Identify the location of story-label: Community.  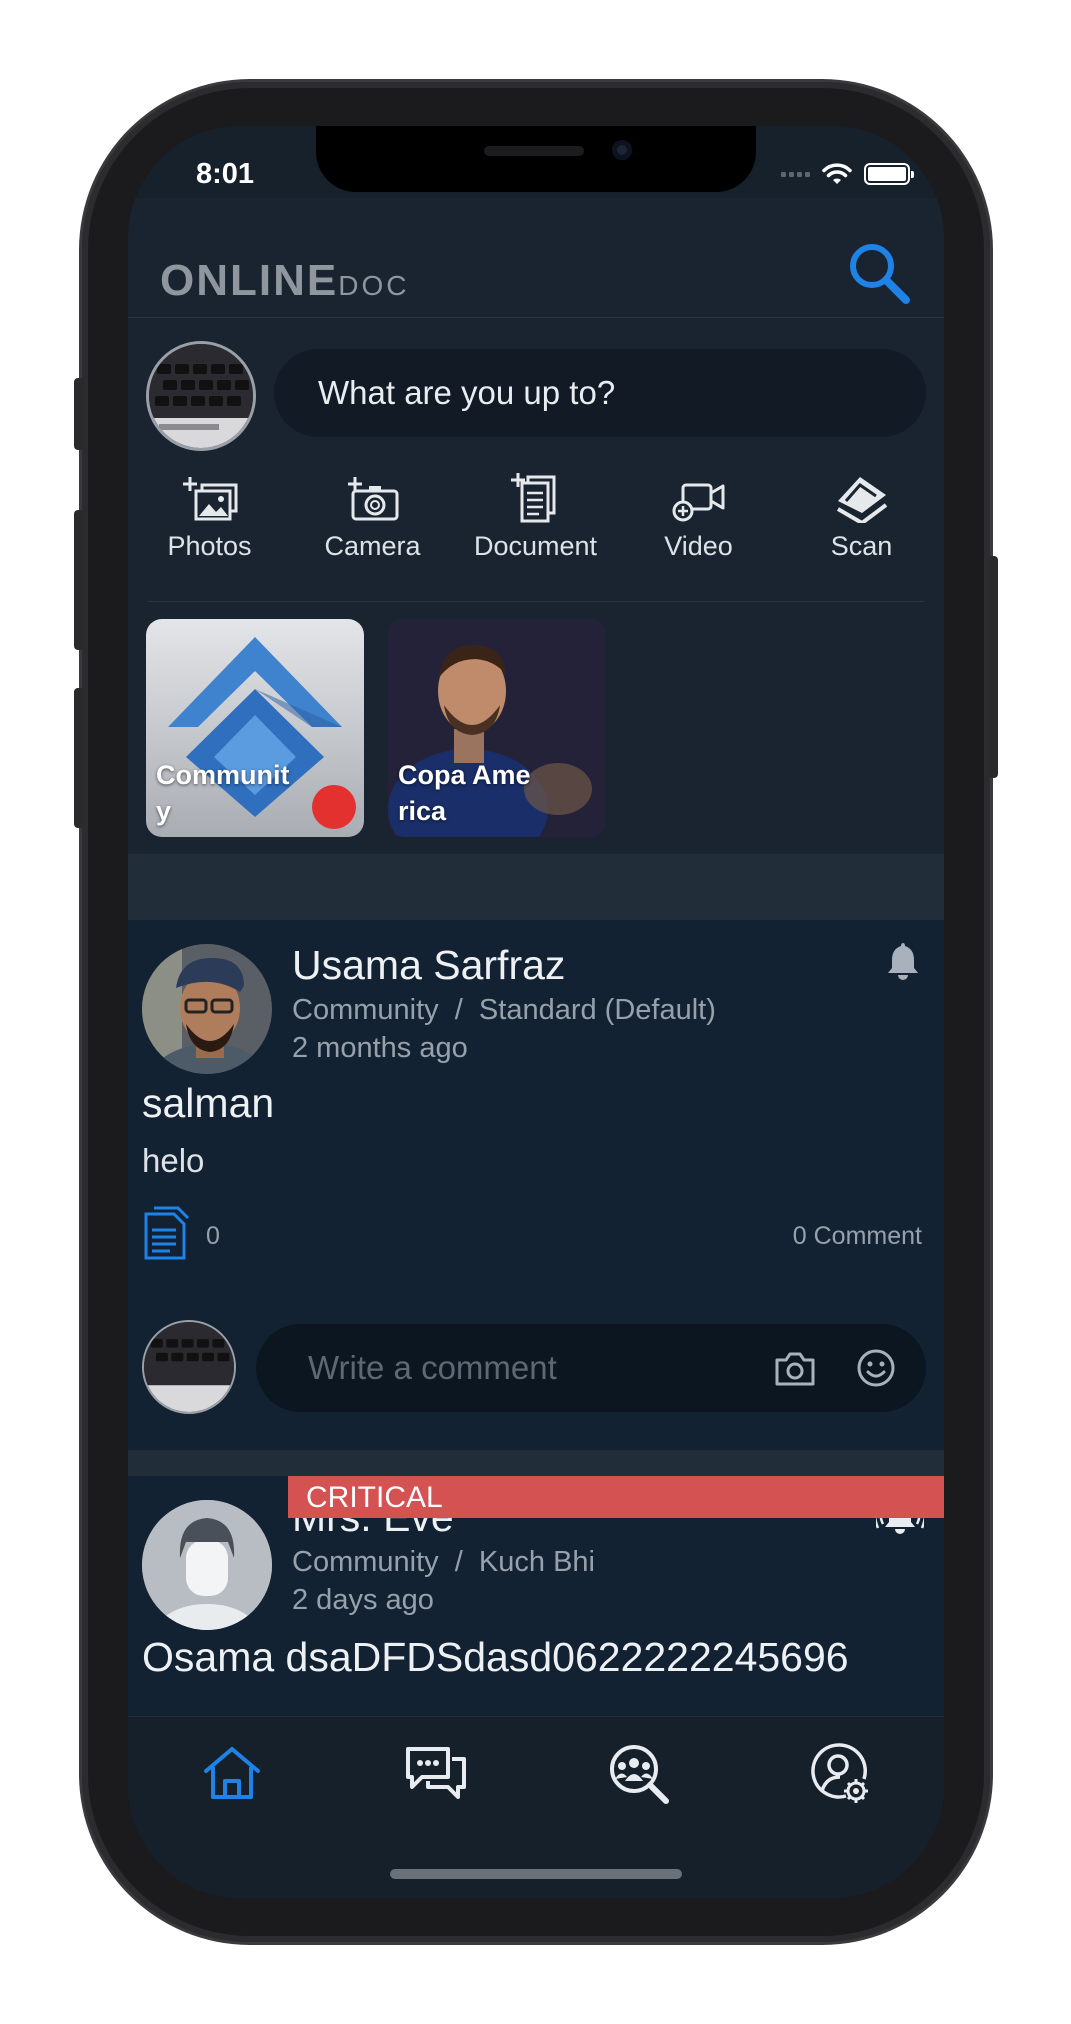
(223, 793).